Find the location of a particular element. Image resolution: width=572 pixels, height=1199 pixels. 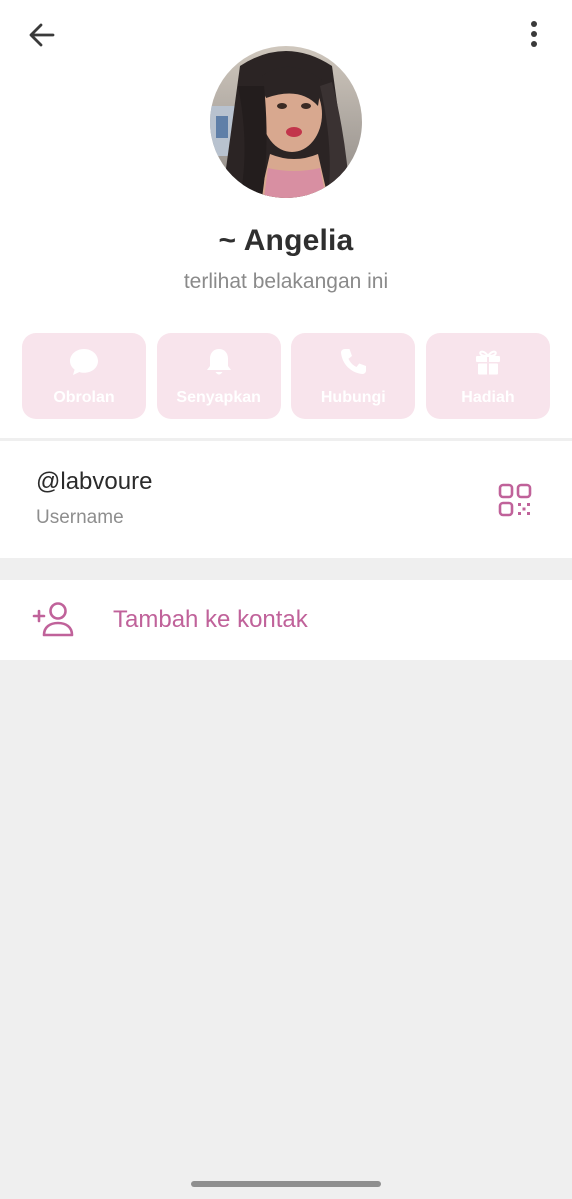

phone-icon is located at coordinates (353, 362).